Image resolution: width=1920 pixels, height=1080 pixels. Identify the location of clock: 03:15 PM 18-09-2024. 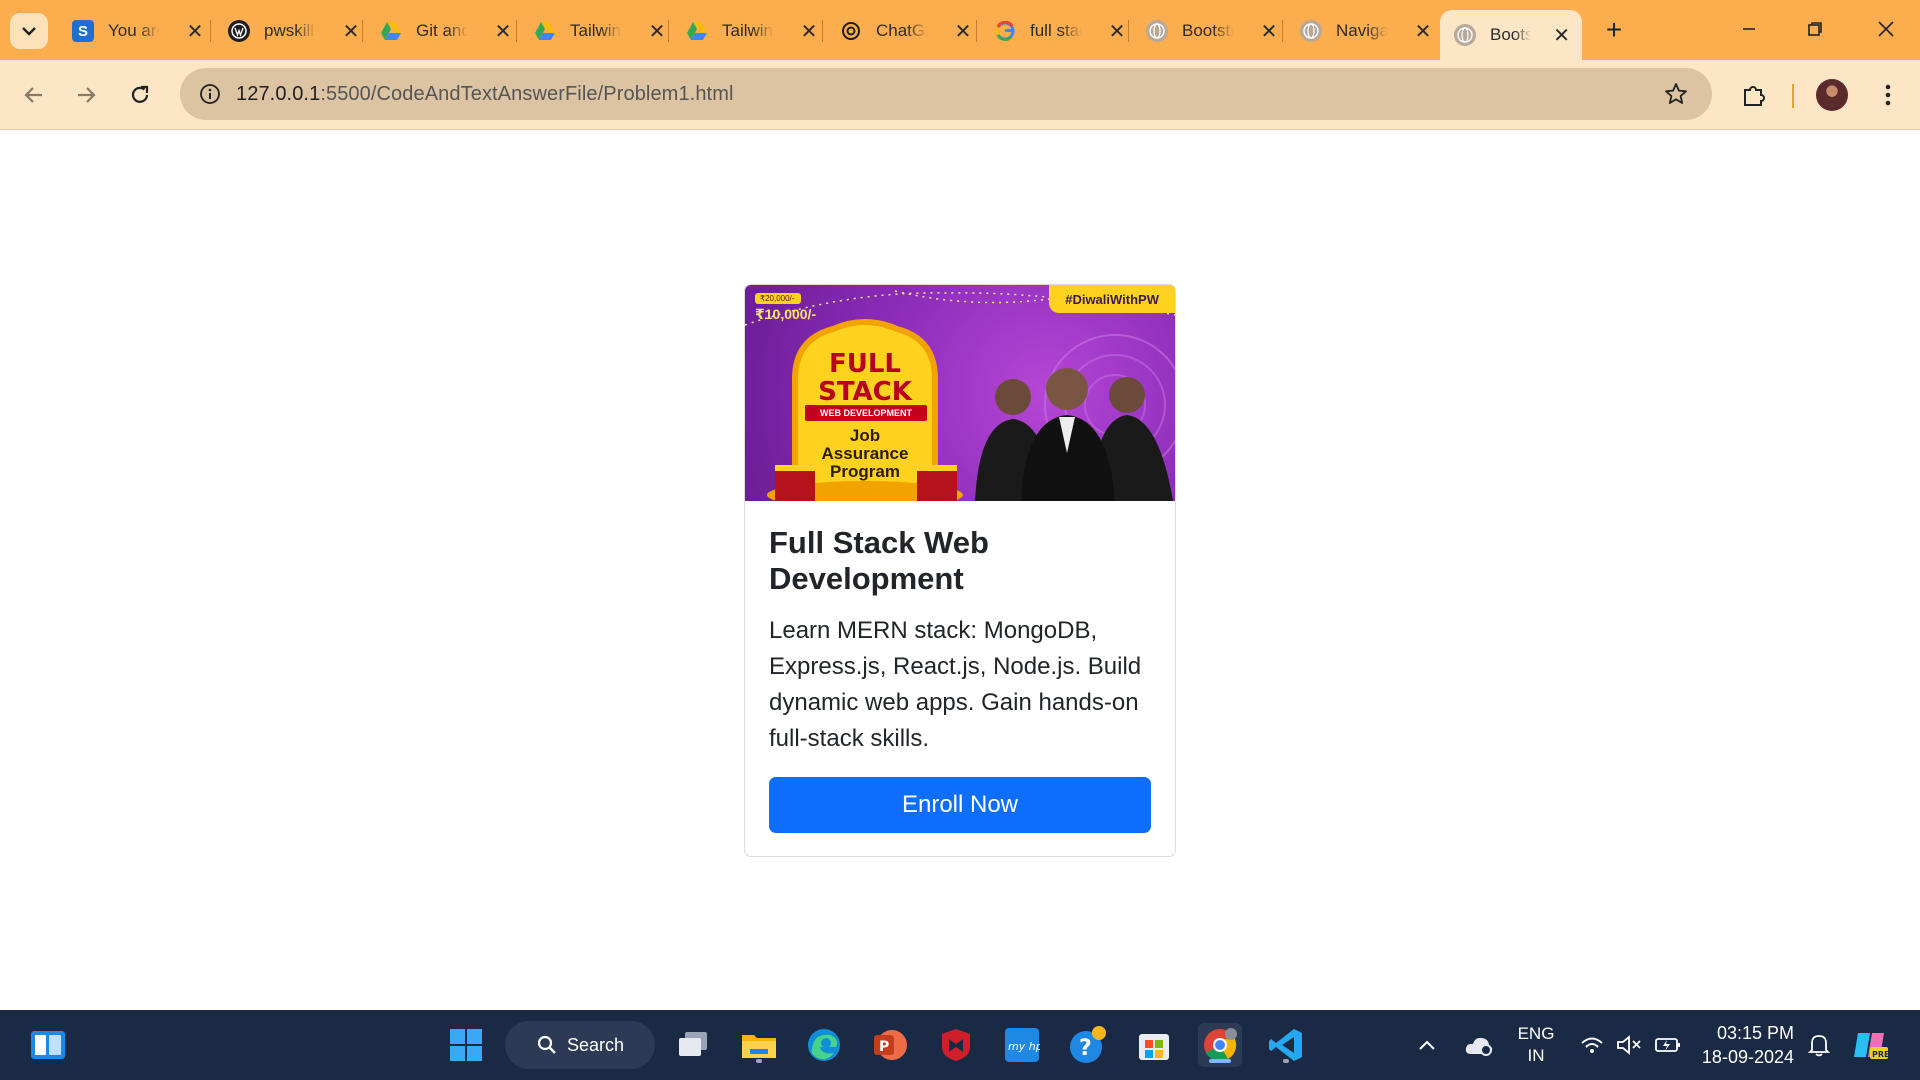
(1746, 1045).